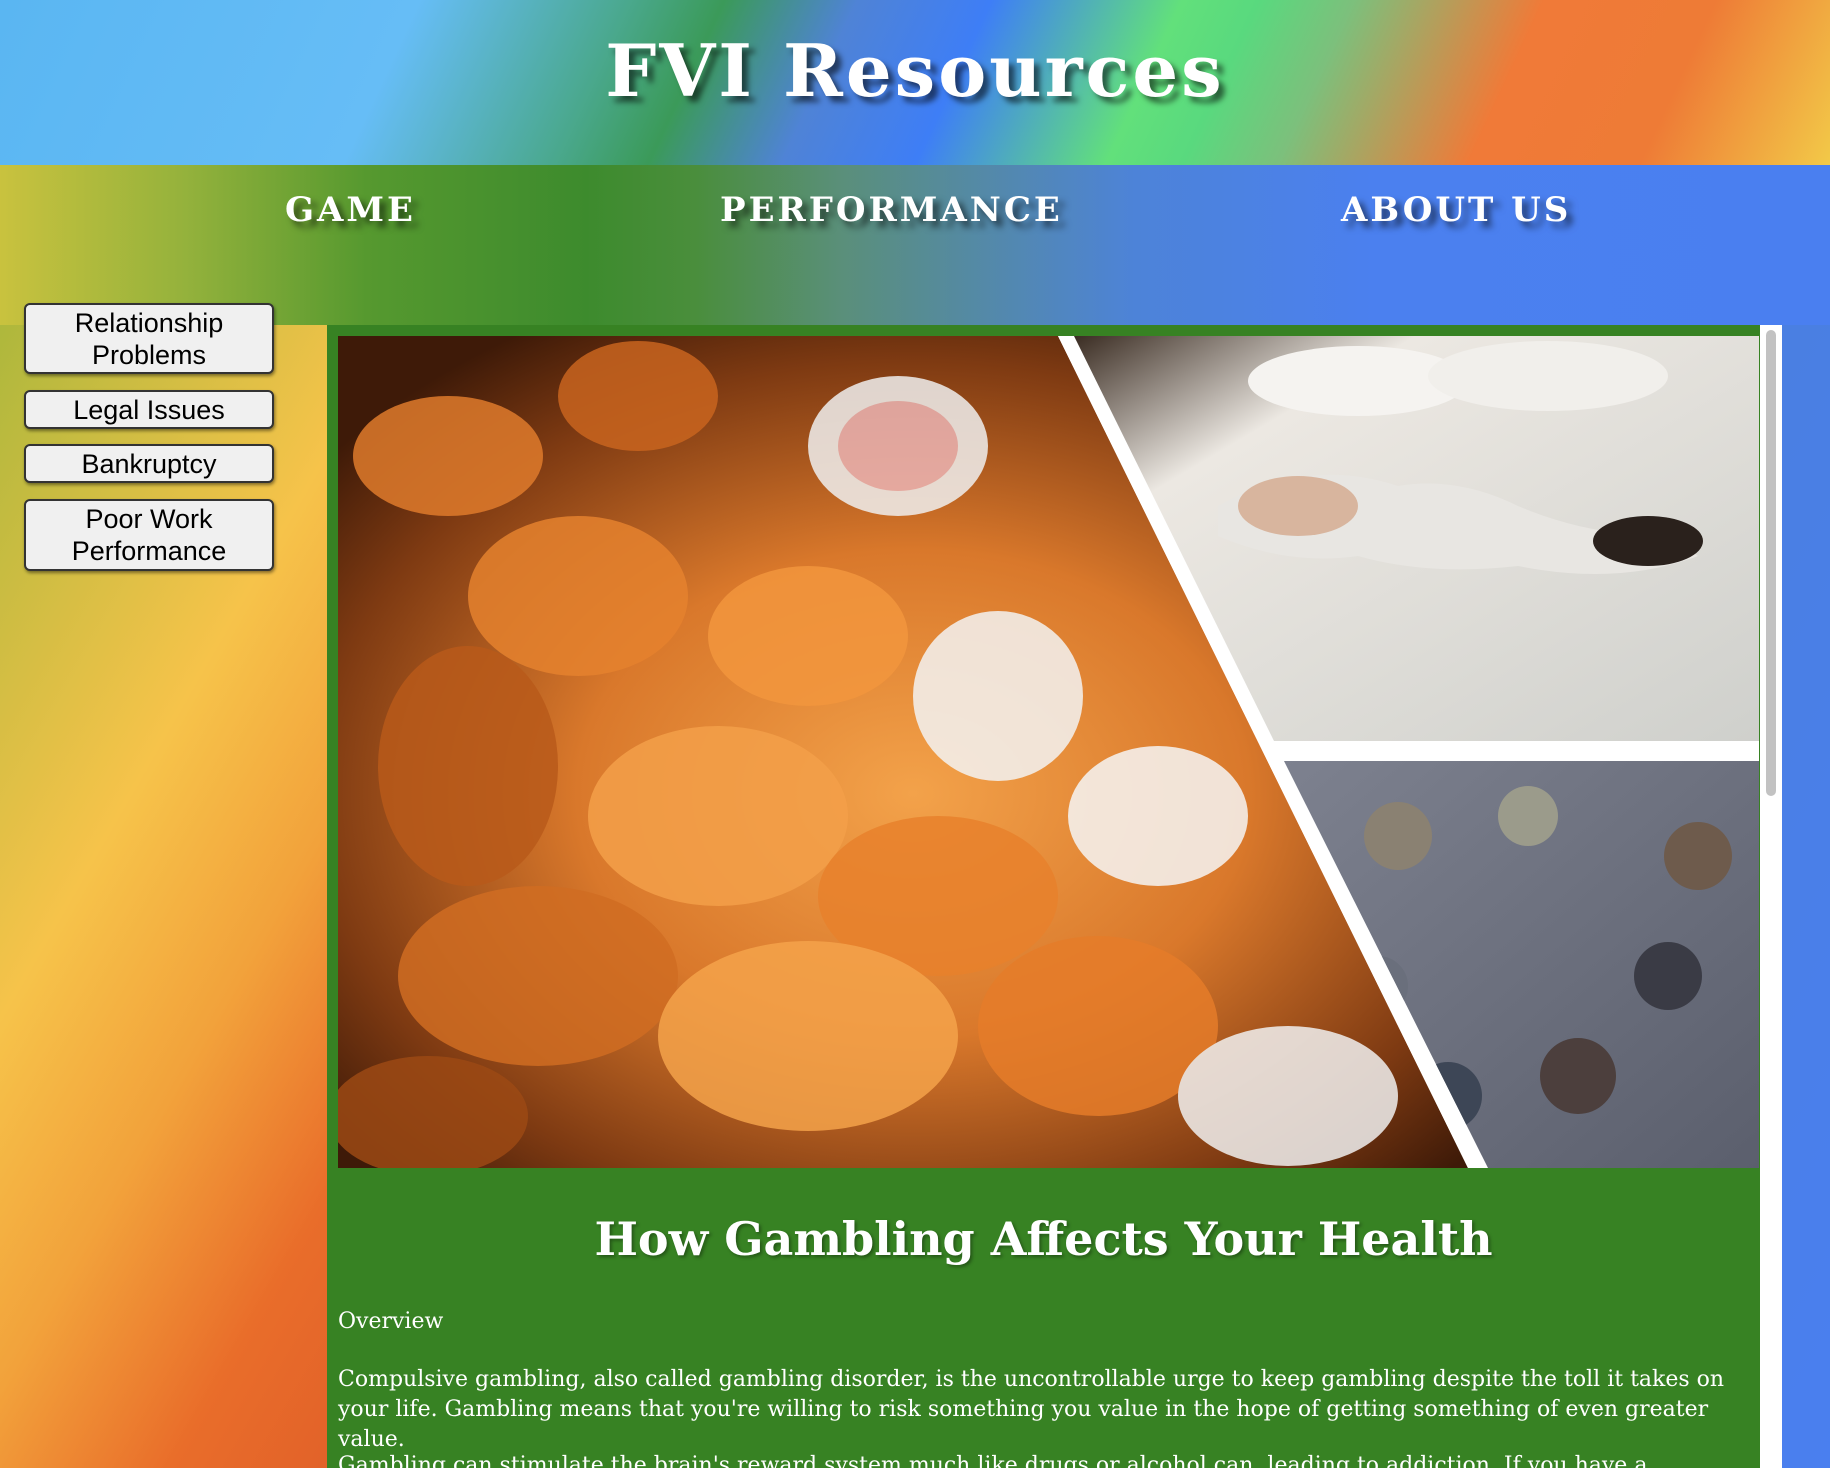 The height and width of the screenshot is (1468, 1830). What do you see at coordinates (915, 70) in the screenshot?
I see `site-title: FVI Resources` at bounding box center [915, 70].